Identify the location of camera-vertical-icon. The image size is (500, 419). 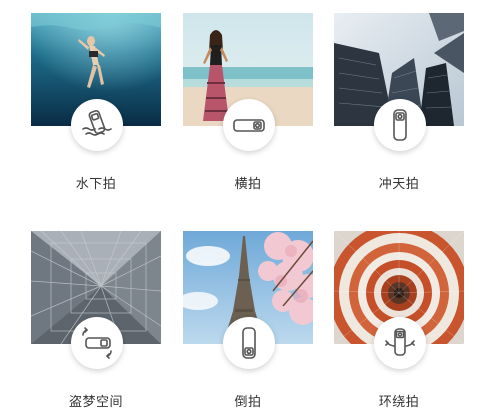
(400, 125).